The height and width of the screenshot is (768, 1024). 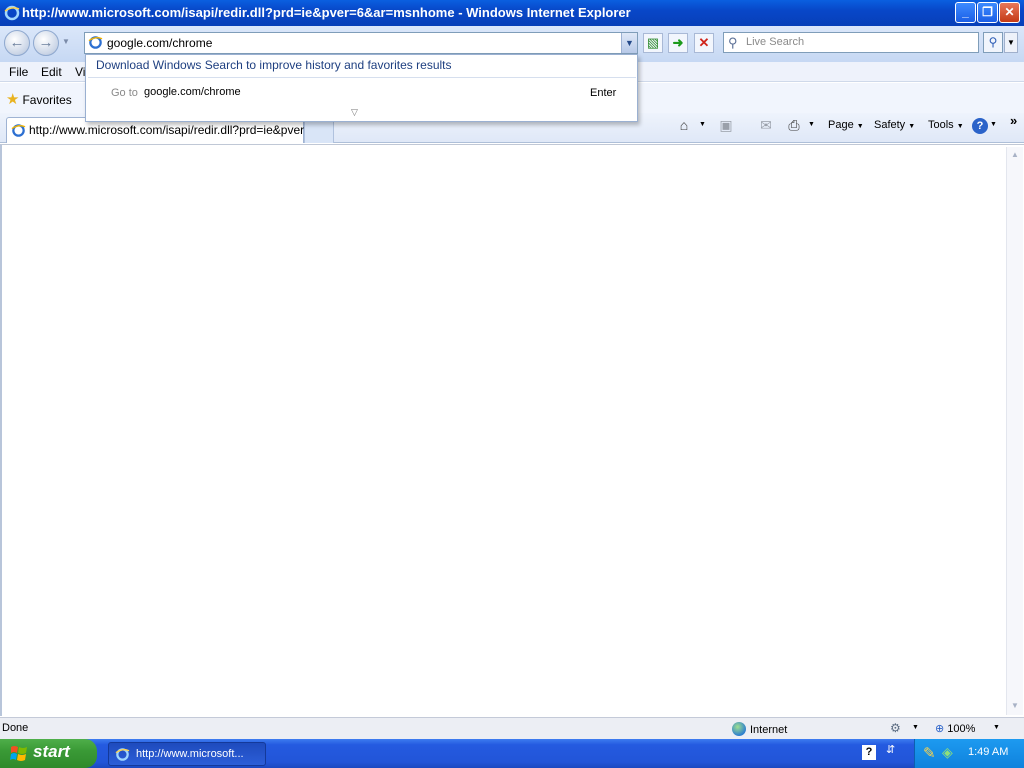 I want to click on page-menu: Page ▼, so click(x=846, y=125).